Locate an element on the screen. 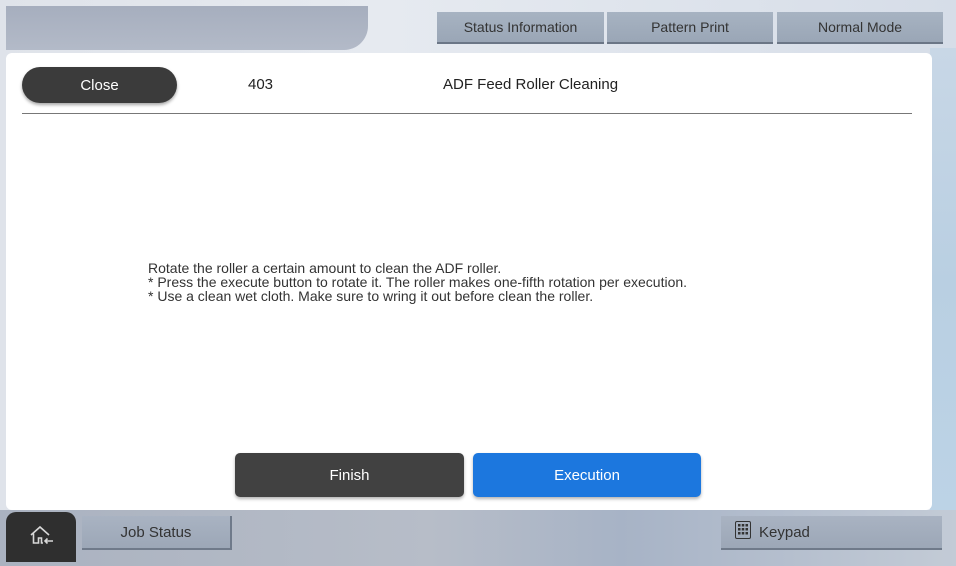  finish-button: Finish is located at coordinates (349, 475).